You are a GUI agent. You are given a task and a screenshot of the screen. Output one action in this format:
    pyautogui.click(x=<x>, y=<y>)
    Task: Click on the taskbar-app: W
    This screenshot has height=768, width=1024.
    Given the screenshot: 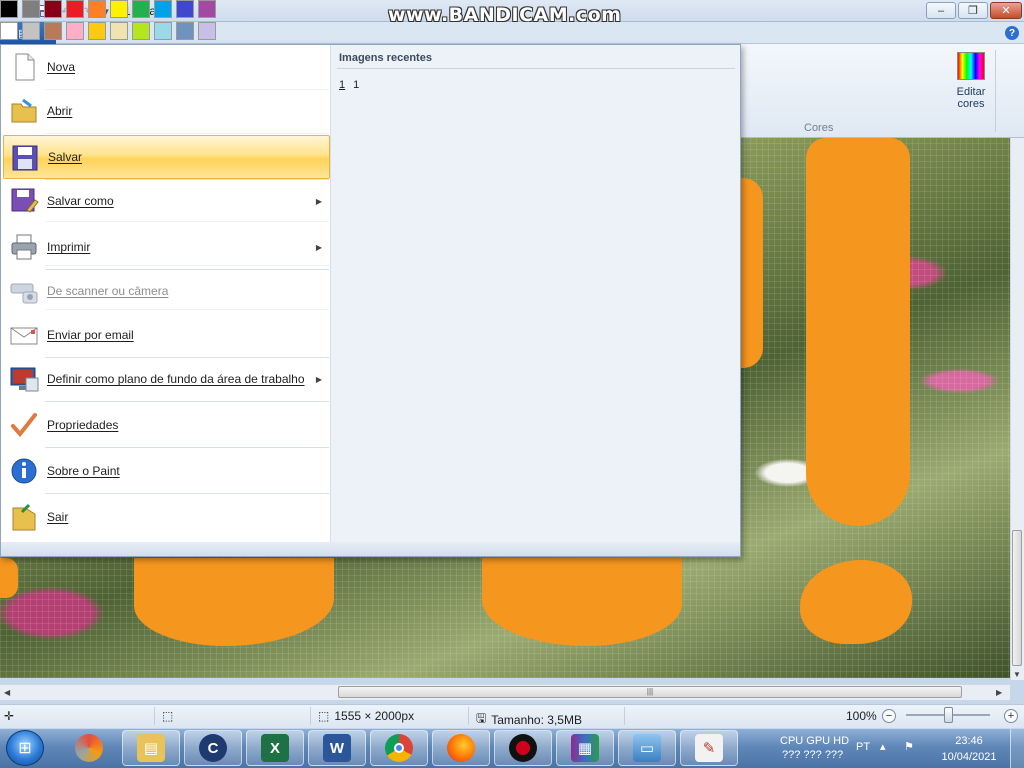 What is the action you would take?
    pyautogui.click(x=337, y=748)
    